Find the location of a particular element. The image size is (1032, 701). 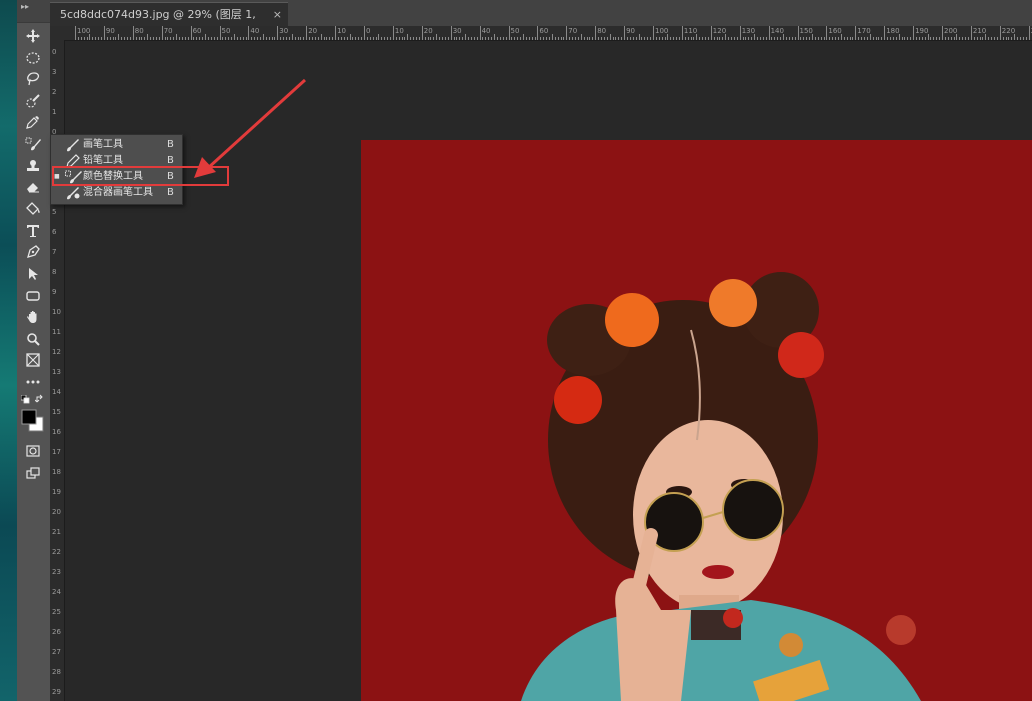

ruler-label: 140 is located at coordinates (777, 31).